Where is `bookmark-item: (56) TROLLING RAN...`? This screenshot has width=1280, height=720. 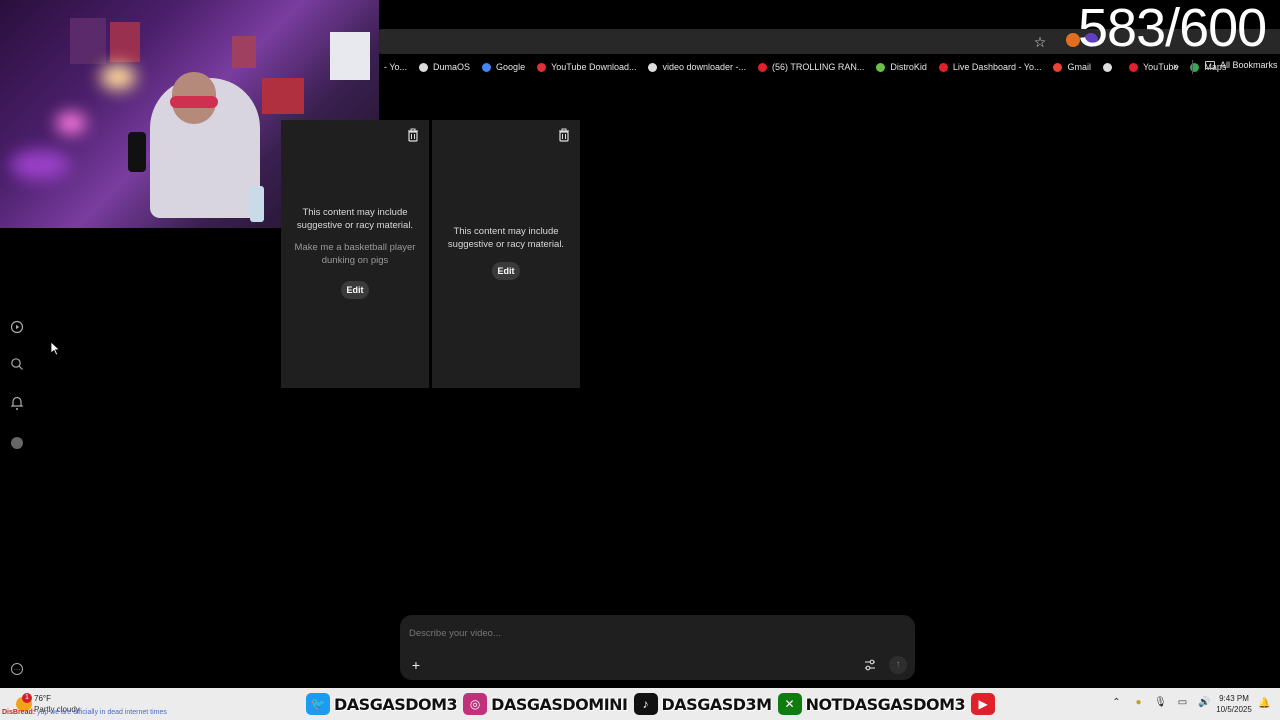
bookmark-item: (56) TROLLING RAN... is located at coordinates (811, 67).